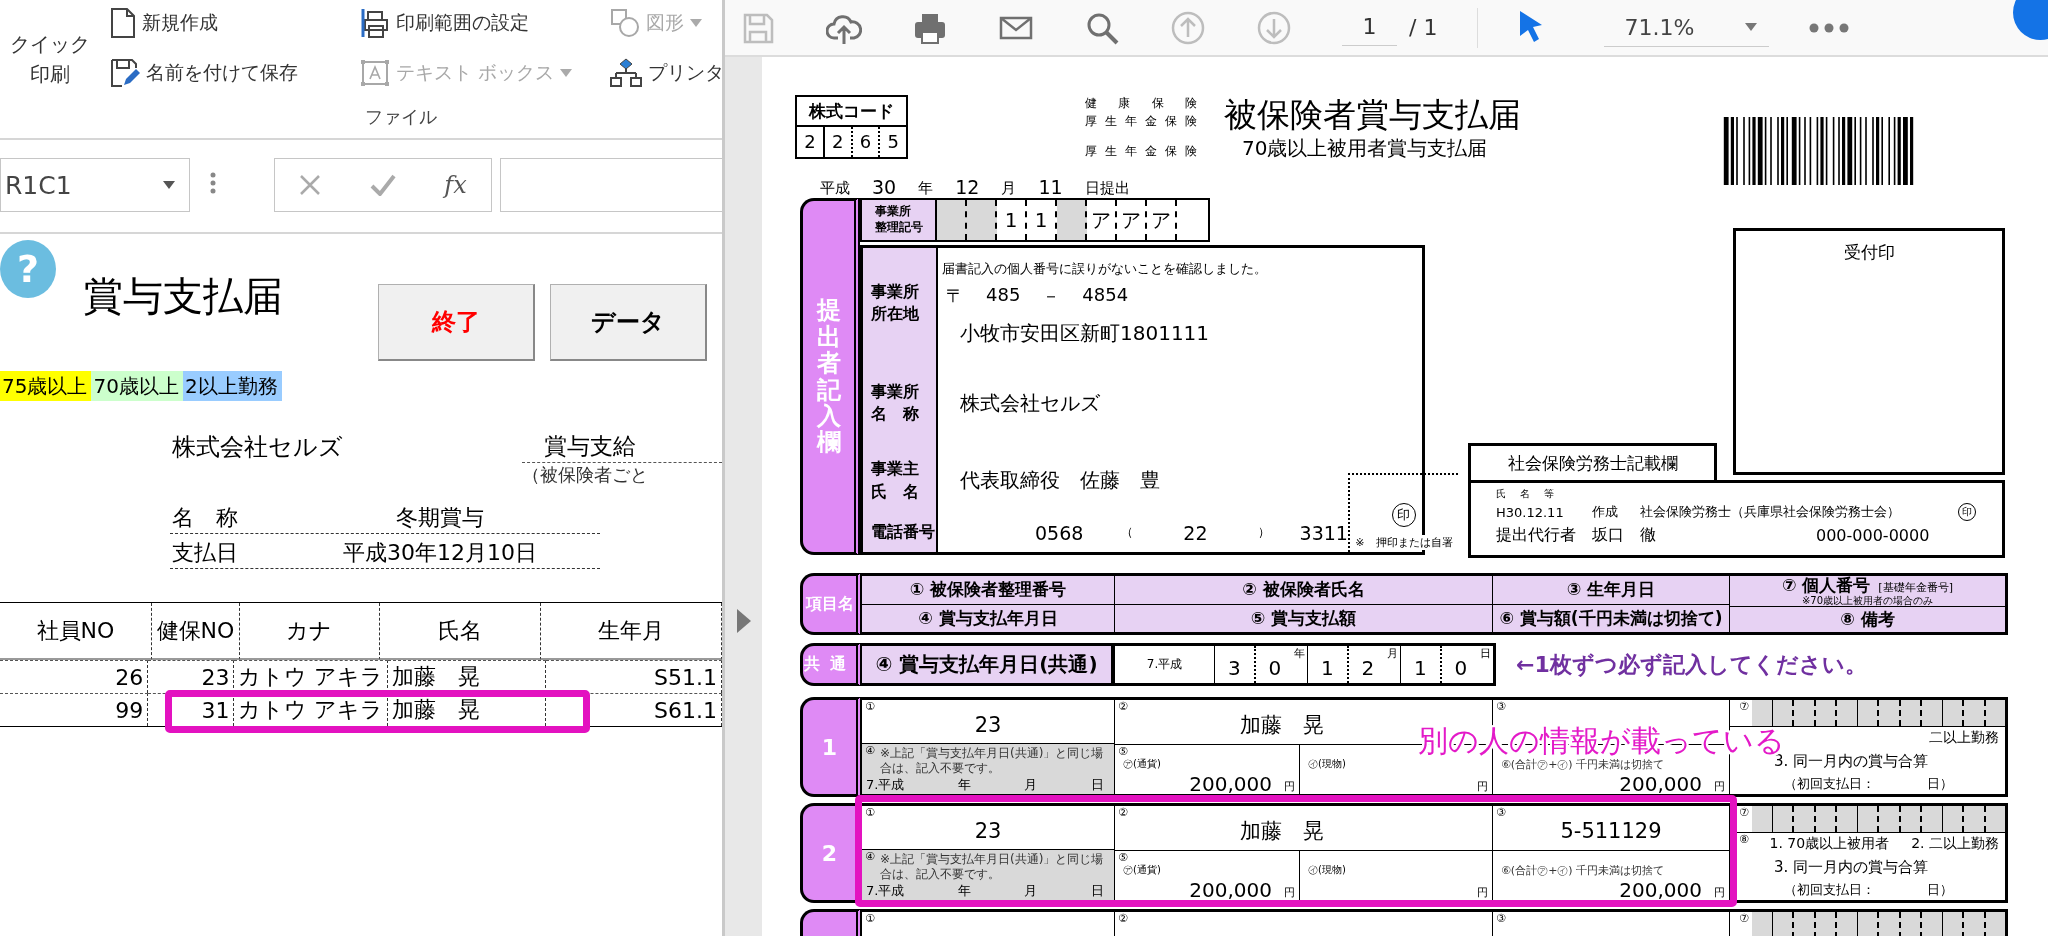 The image size is (2048, 936). What do you see at coordinates (1303, 617) in the screenshot?
I see `column-header: ⑤ 賞与支払額` at bounding box center [1303, 617].